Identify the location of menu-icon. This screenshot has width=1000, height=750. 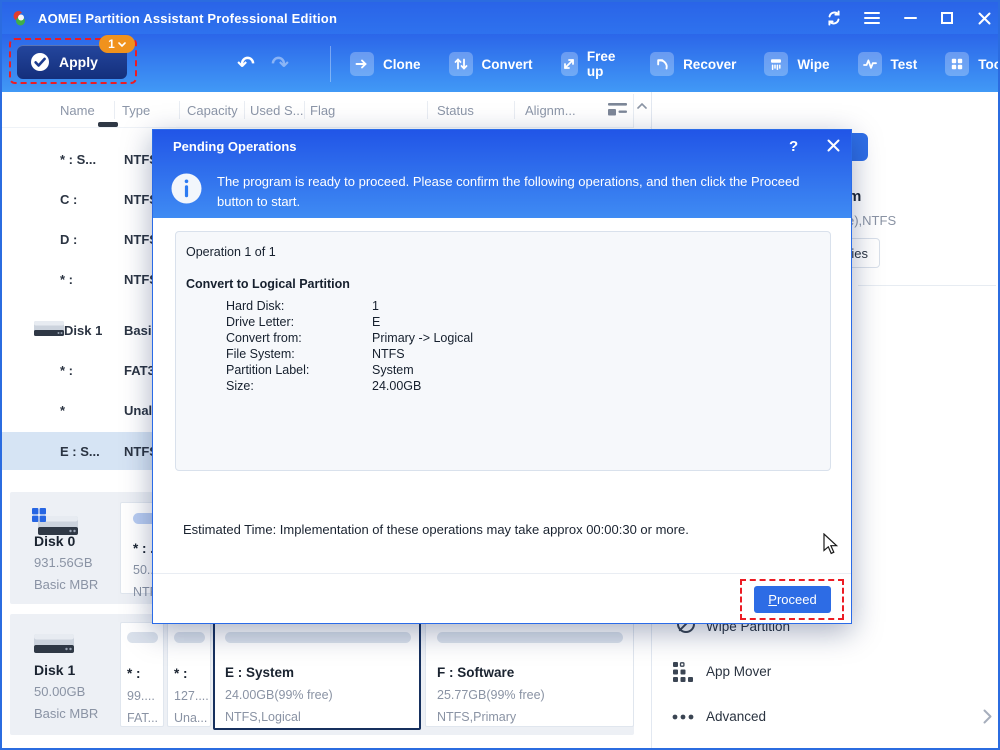
(872, 18).